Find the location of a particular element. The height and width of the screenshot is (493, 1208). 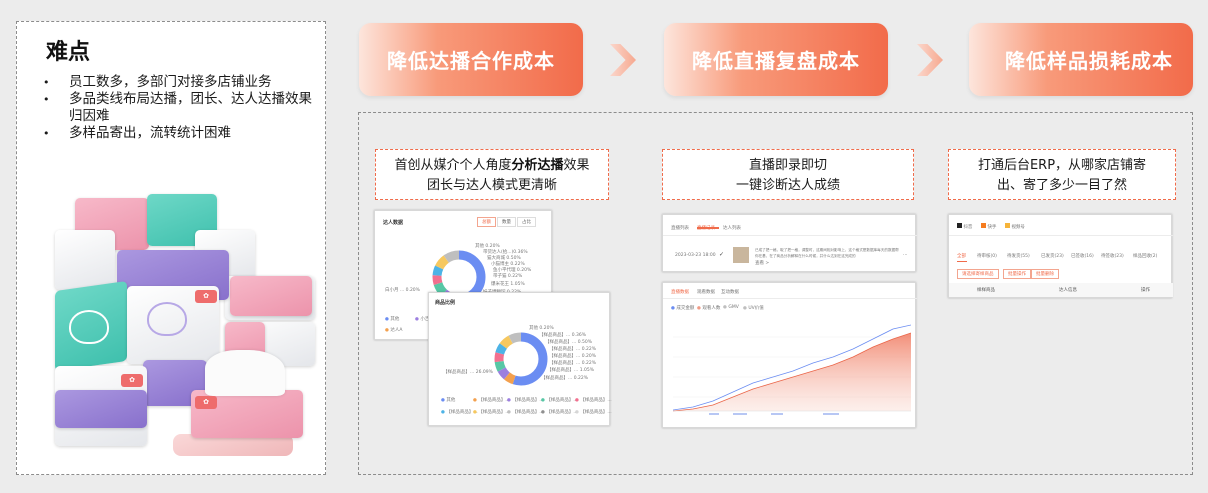

caption-highlight: 分析达播 is located at coordinates (537, 165).